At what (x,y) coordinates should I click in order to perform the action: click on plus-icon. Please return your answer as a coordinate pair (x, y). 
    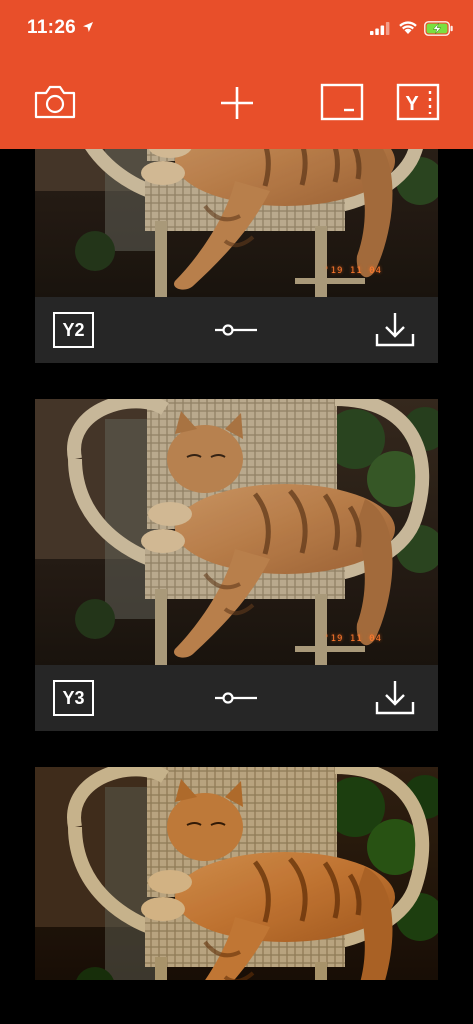
    Looking at the image, I should click on (237, 103).